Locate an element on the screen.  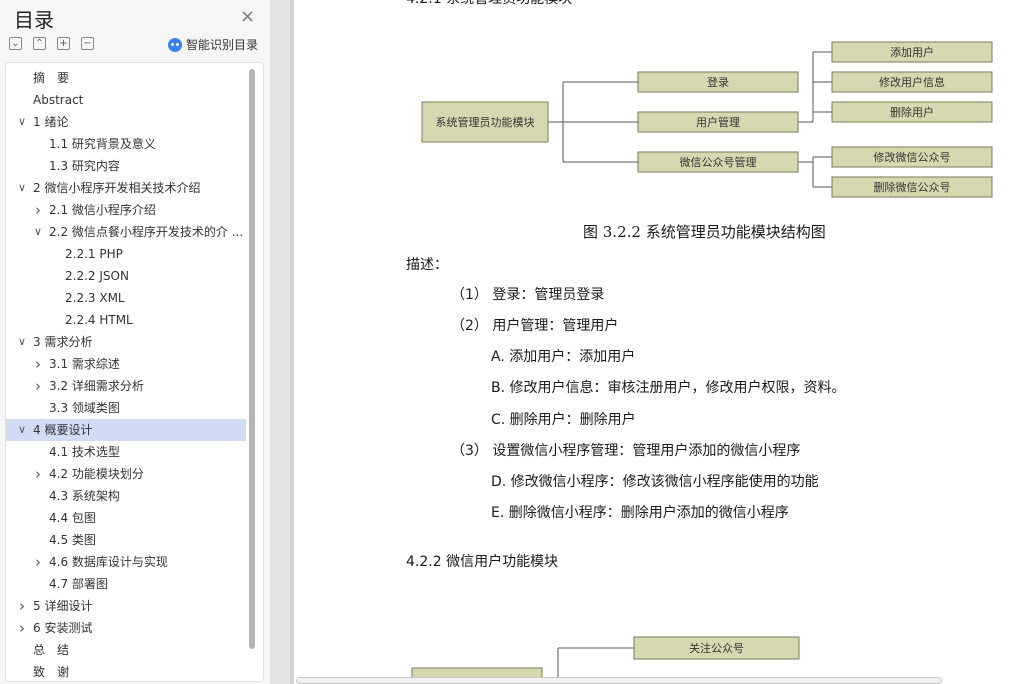
toc-item: 总 结 is located at coordinates (126, 650).